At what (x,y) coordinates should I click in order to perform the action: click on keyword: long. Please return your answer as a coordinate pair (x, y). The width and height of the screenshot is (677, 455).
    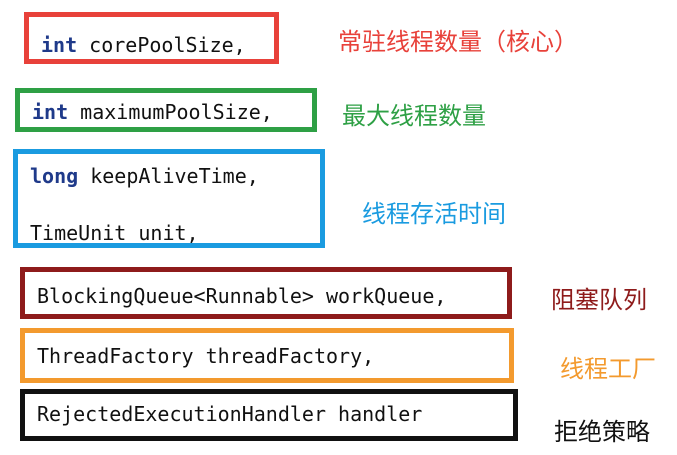
    Looking at the image, I should click on (54, 176).